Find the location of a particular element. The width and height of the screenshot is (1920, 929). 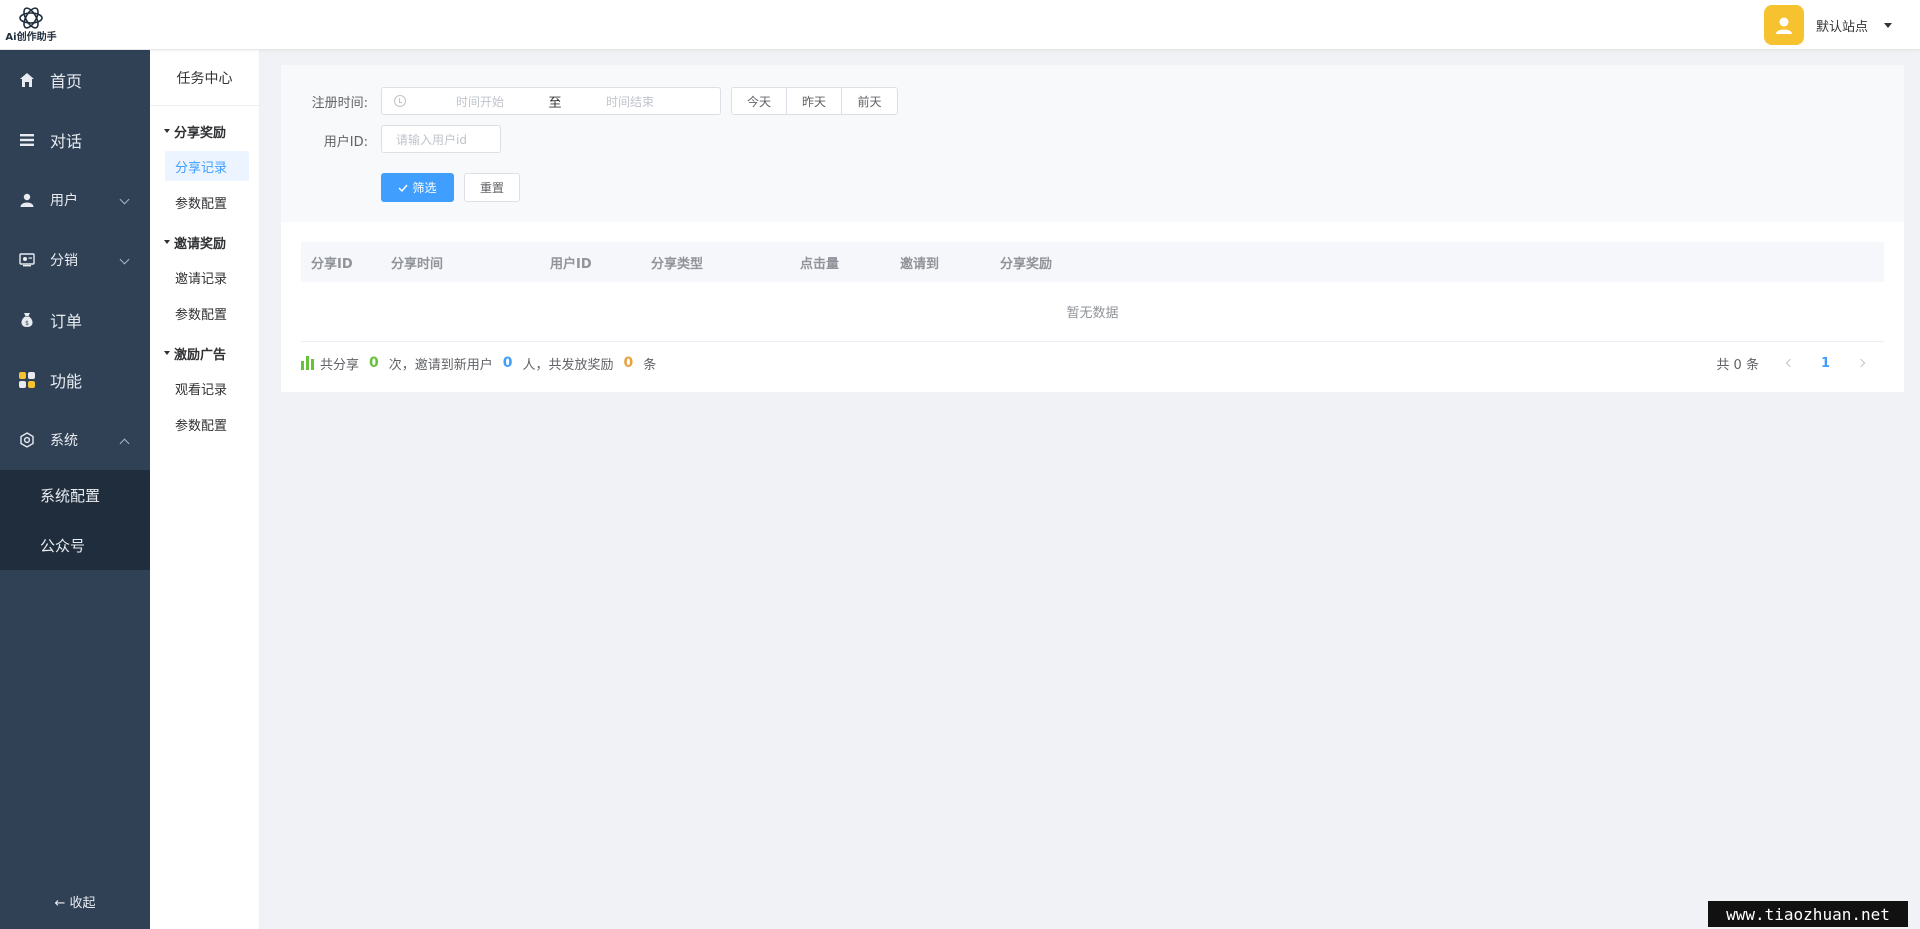

sub-link-share-records: 分享记录 is located at coordinates (207, 166).